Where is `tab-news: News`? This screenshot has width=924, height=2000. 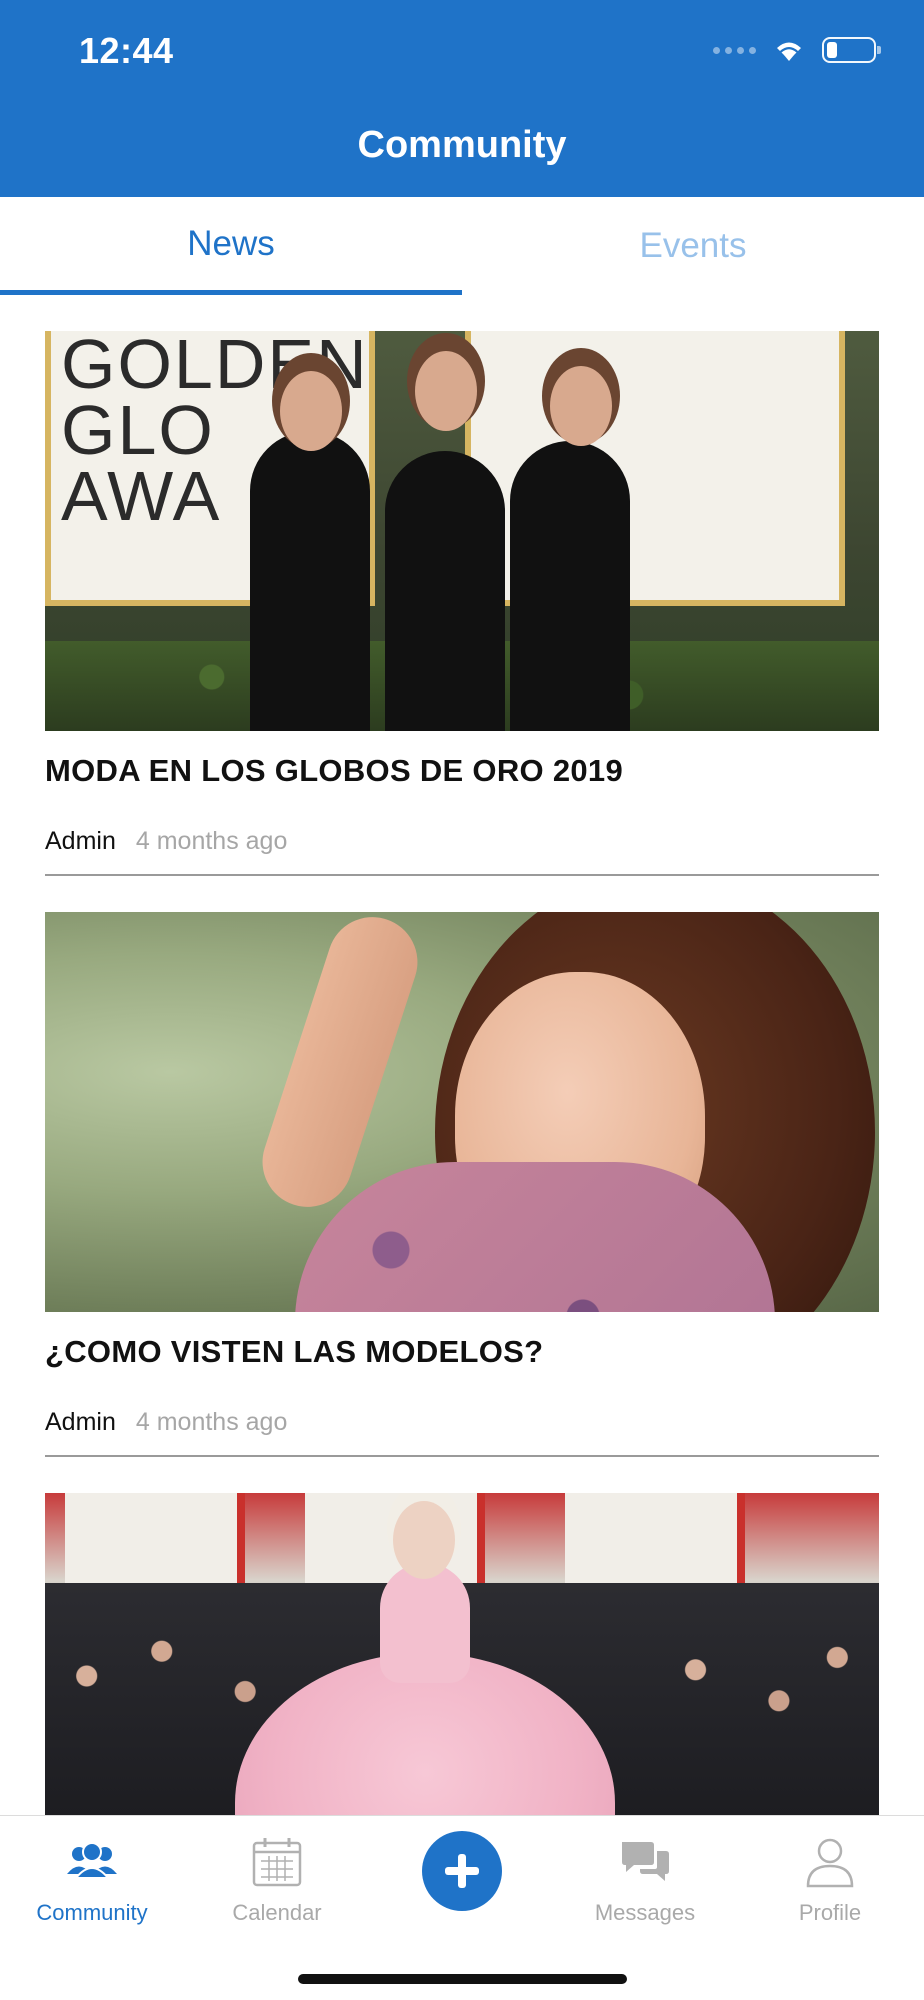
tab-news: News is located at coordinates (231, 246).